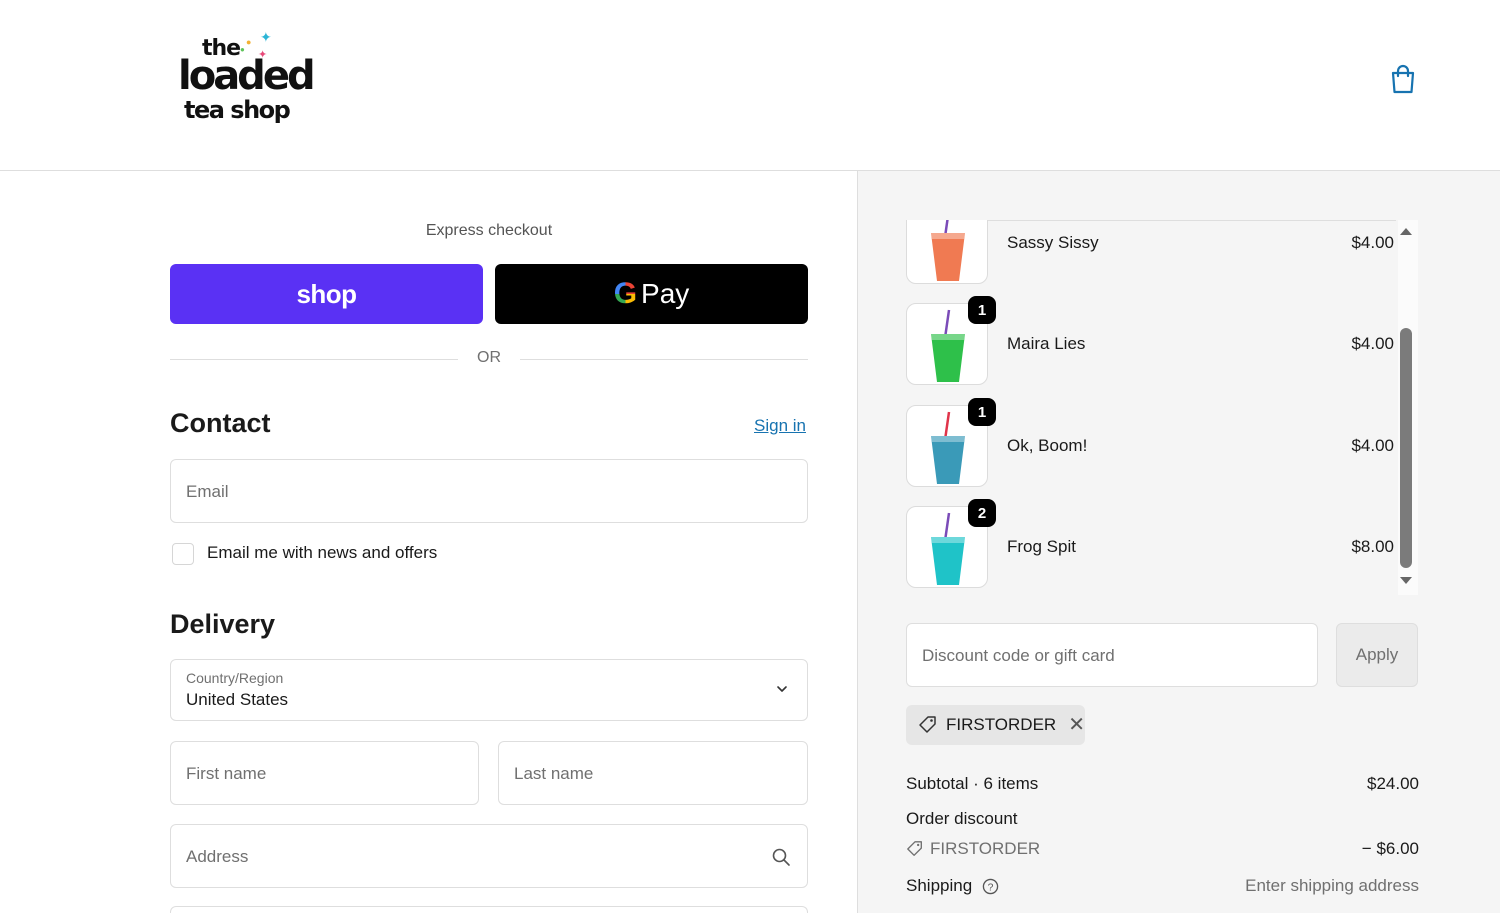  What do you see at coordinates (314, 359) in the screenshot?
I see `divider-left` at bounding box center [314, 359].